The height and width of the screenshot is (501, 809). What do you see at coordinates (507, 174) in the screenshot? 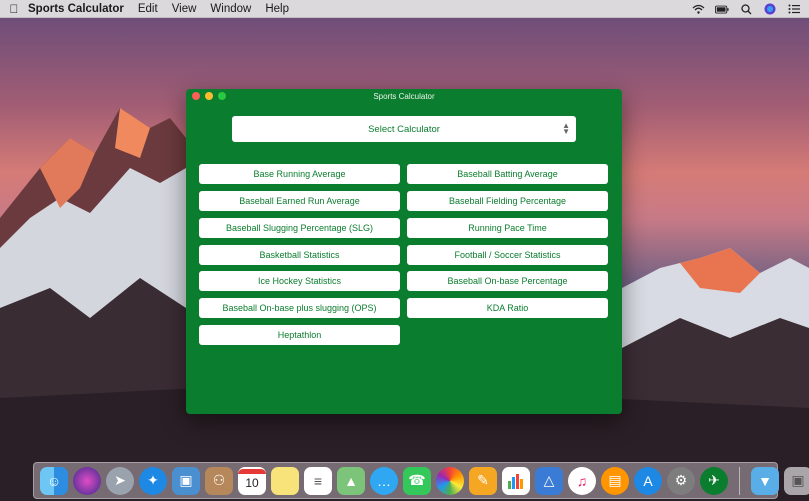
I see `calc-button-baseball-batting-average: Baseball Batting Average` at bounding box center [507, 174].